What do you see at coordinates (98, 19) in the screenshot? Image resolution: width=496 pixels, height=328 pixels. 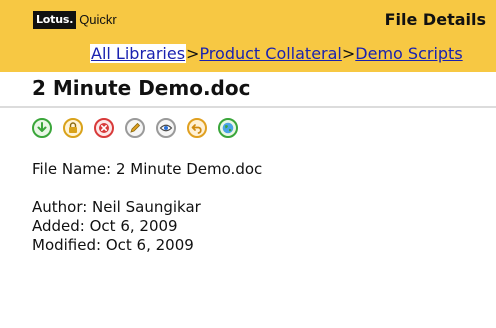 I see `brand-quickr: Quickr` at bounding box center [98, 19].